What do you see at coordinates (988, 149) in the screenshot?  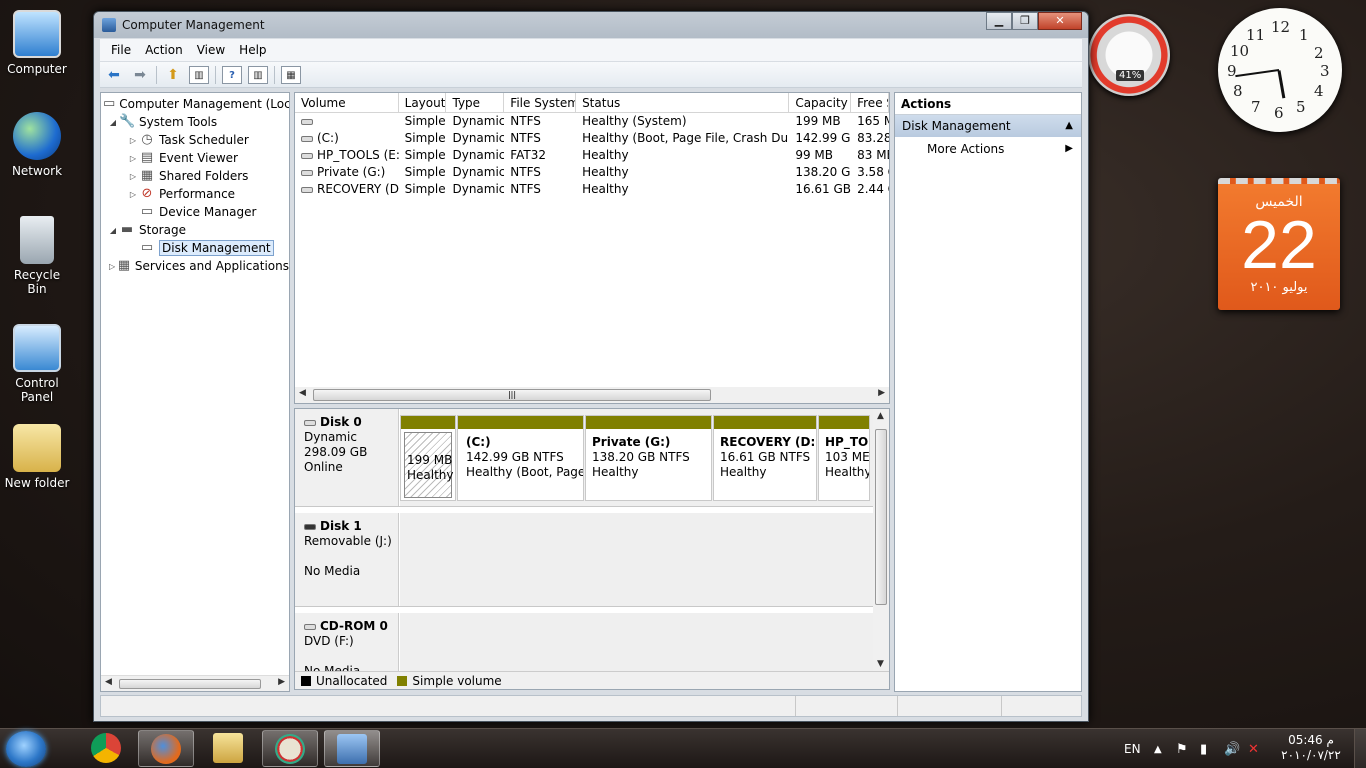 I see `action-more-actions: More Actions ▶` at bounding box center [988, 149].